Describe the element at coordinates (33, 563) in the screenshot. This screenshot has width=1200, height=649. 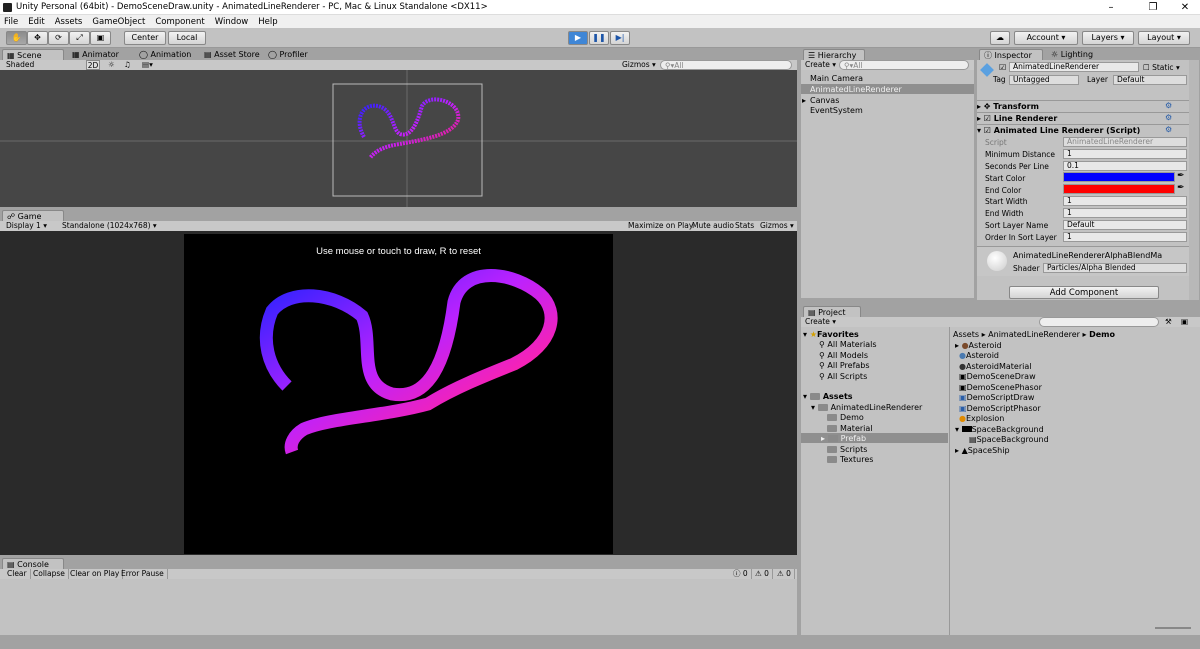
I see `tab-console: ▤ Console` at that location.